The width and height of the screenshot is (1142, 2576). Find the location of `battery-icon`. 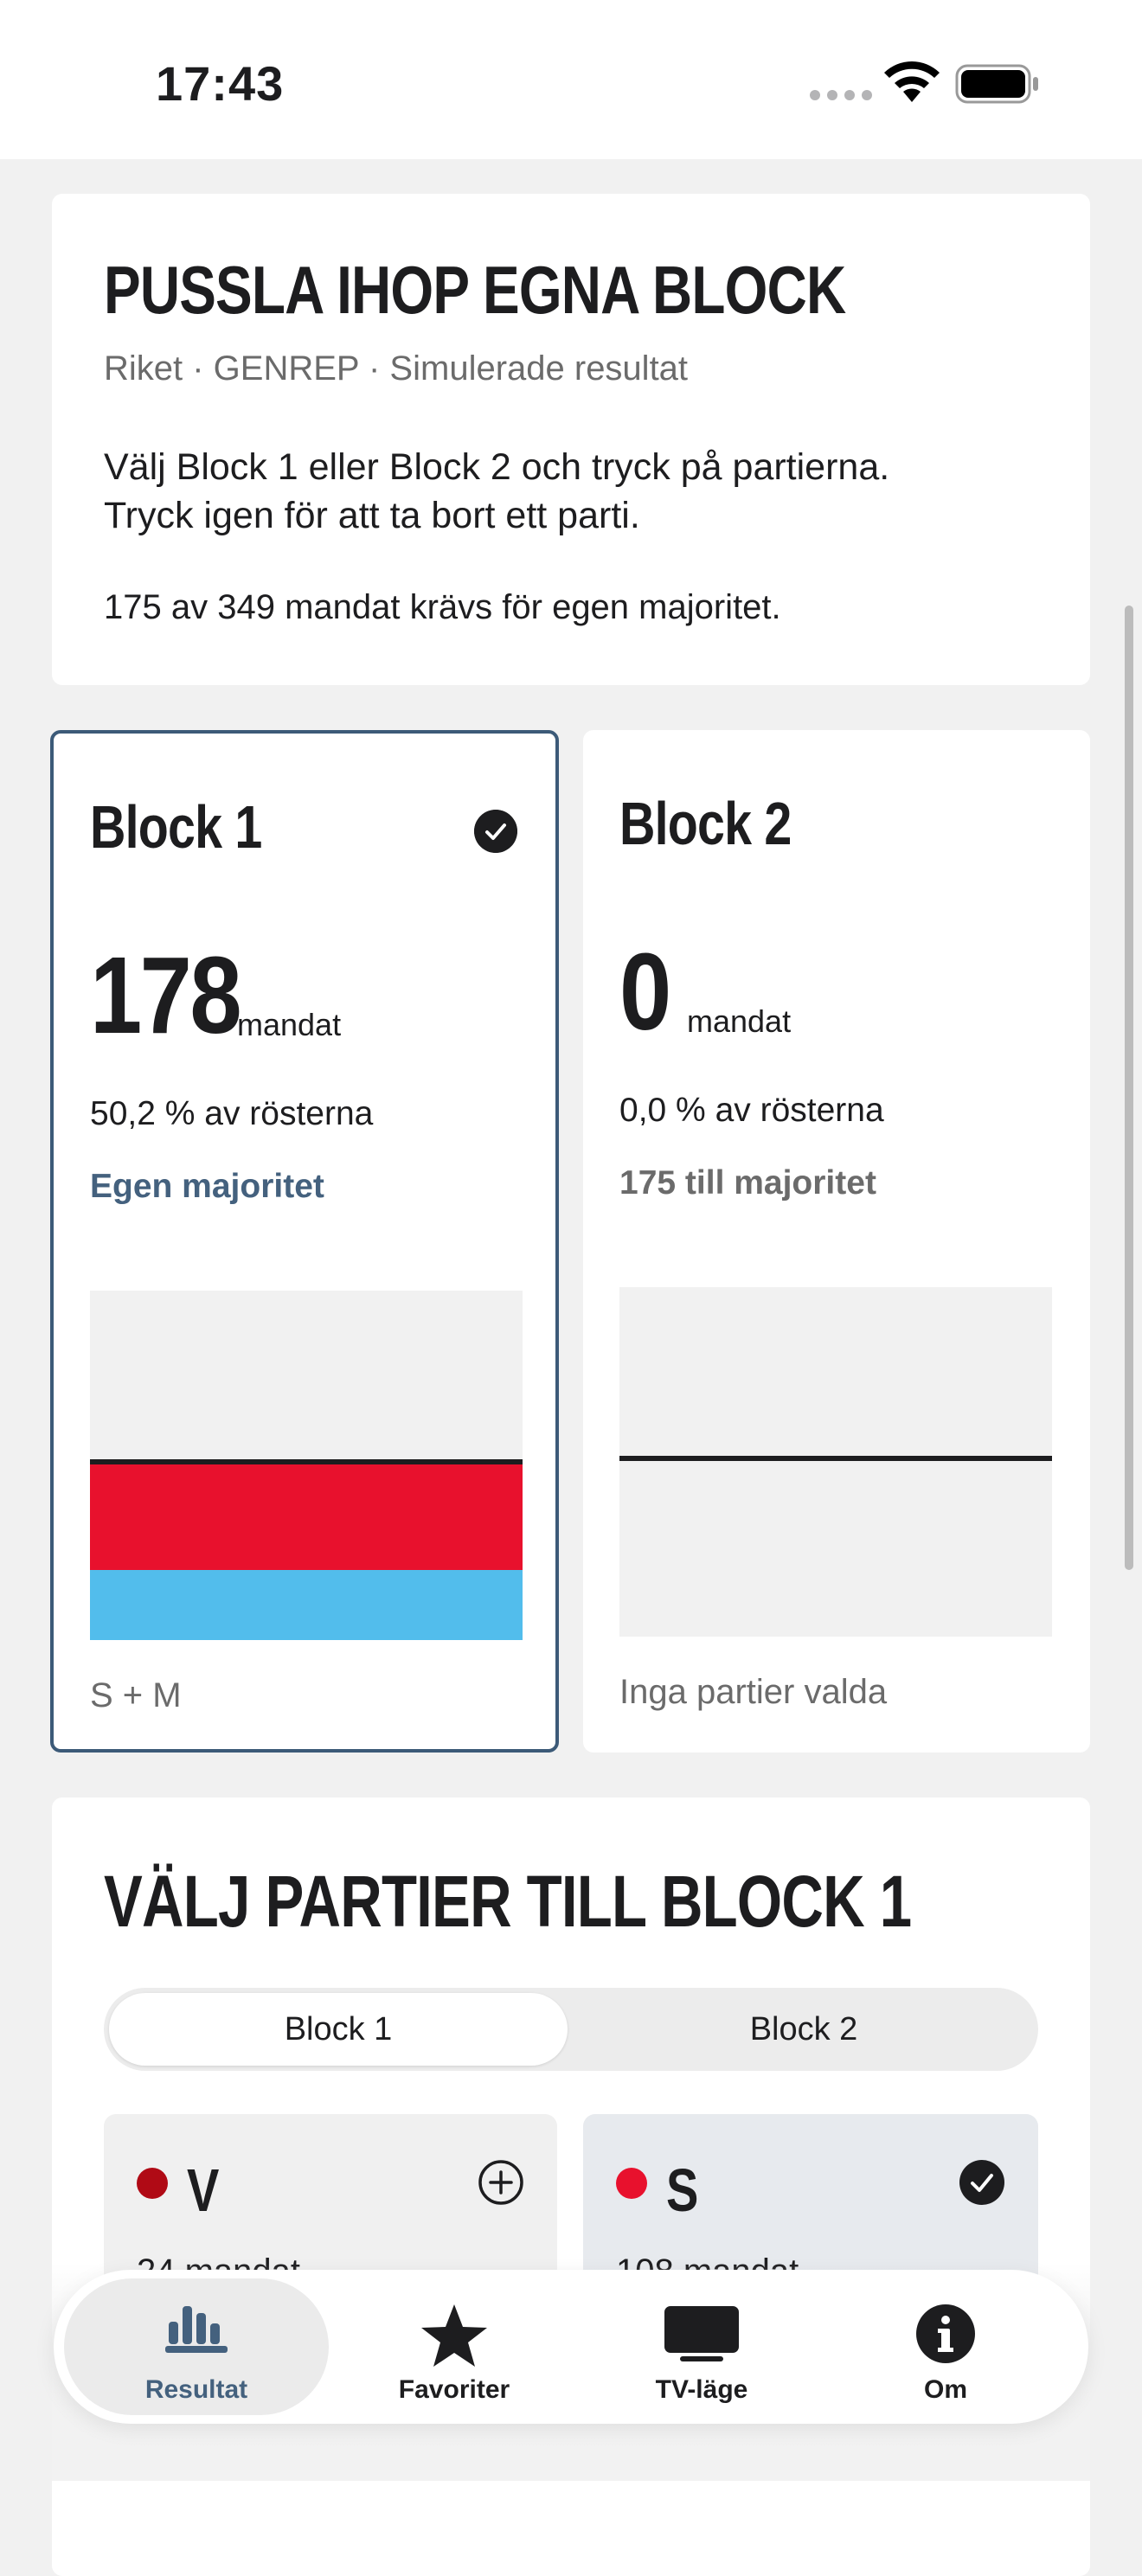

battery-icon is located at coordinates (997, 84).